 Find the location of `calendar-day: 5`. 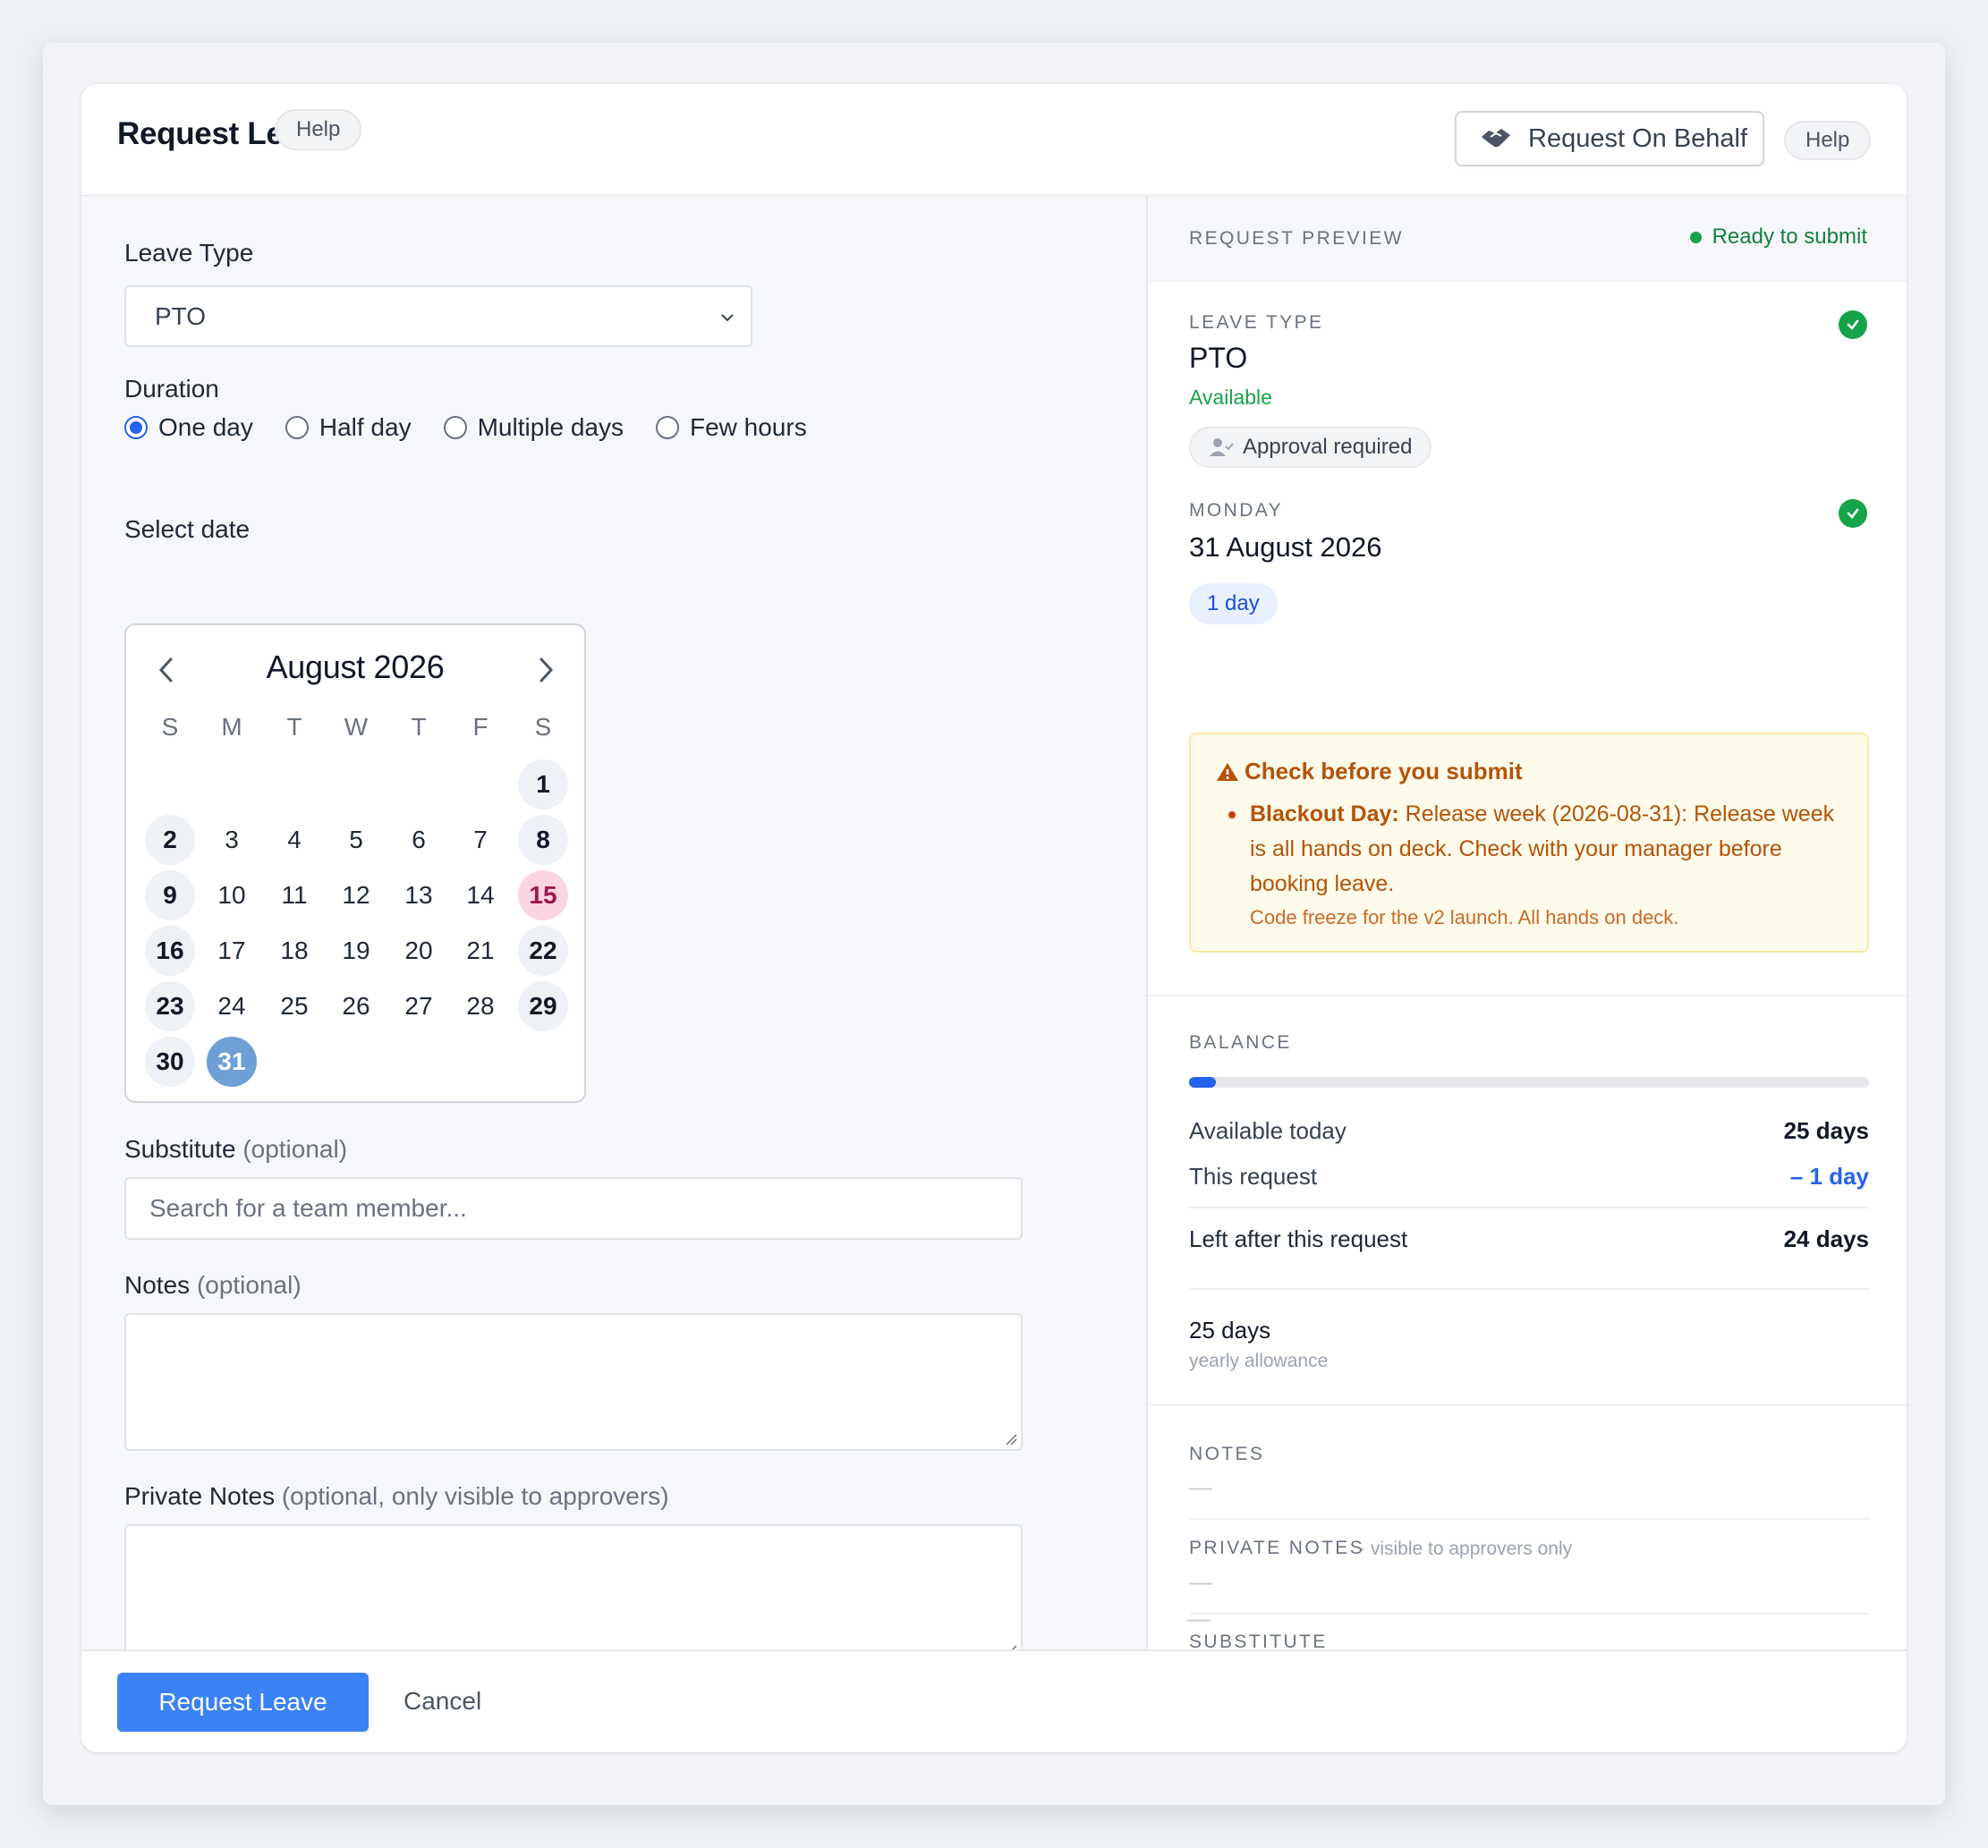

calendar-day: 5 is located at coordinates (356, 840).